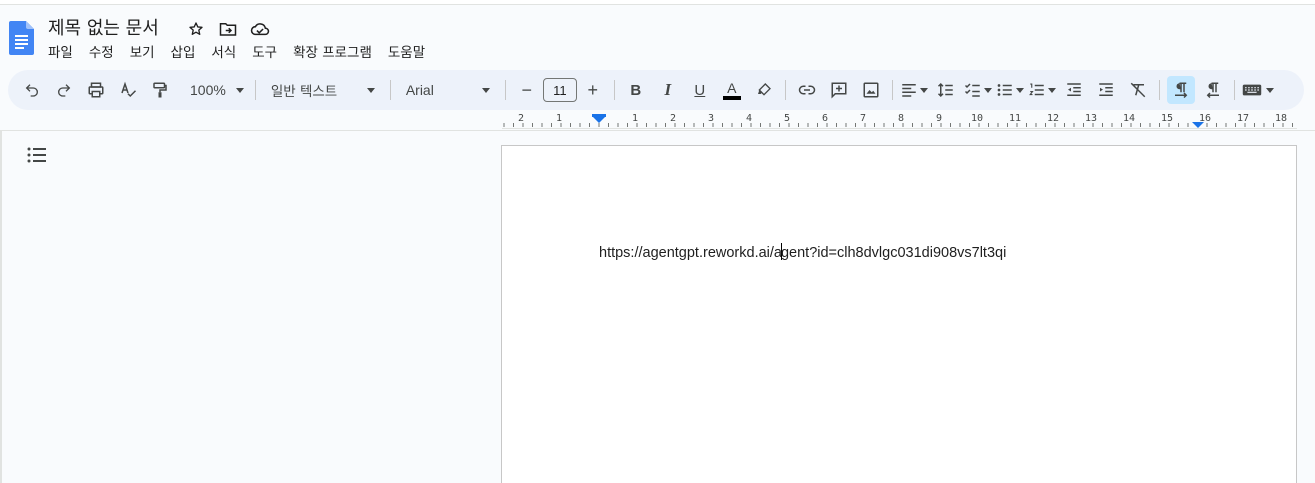 The image size is (1315, 483). Describe the element at coordinates (1281, 118) in the screenshot. I see `ruler-label: 18` at that location.